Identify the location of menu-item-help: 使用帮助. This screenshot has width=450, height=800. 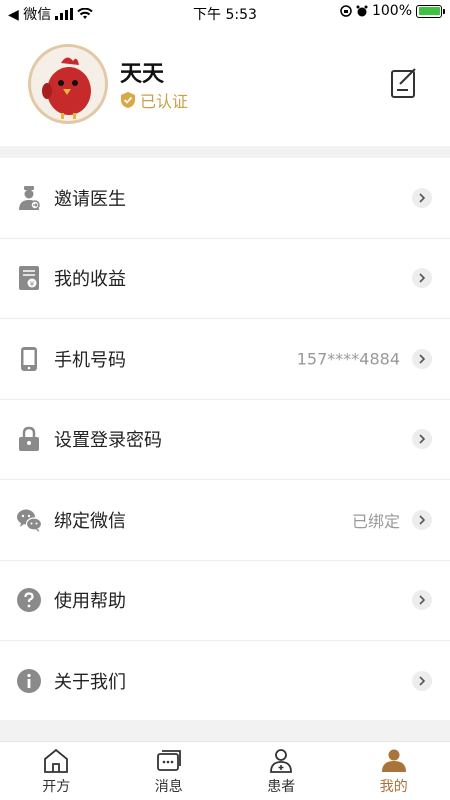
(225, 601).